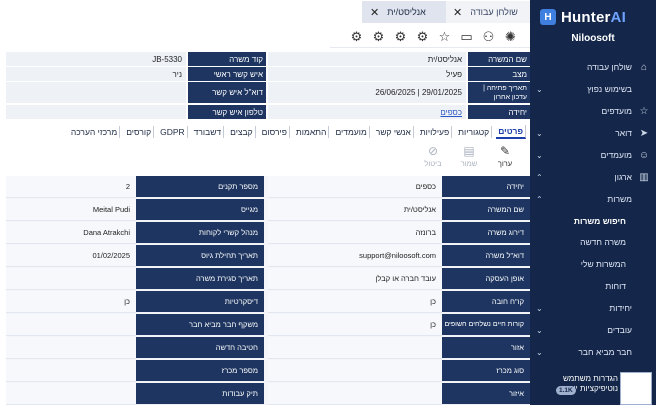  What do you see at coordinates (505, 151) in the screenshot?
I see `pencil-icon: ✎` at bounding box center [505, 151].